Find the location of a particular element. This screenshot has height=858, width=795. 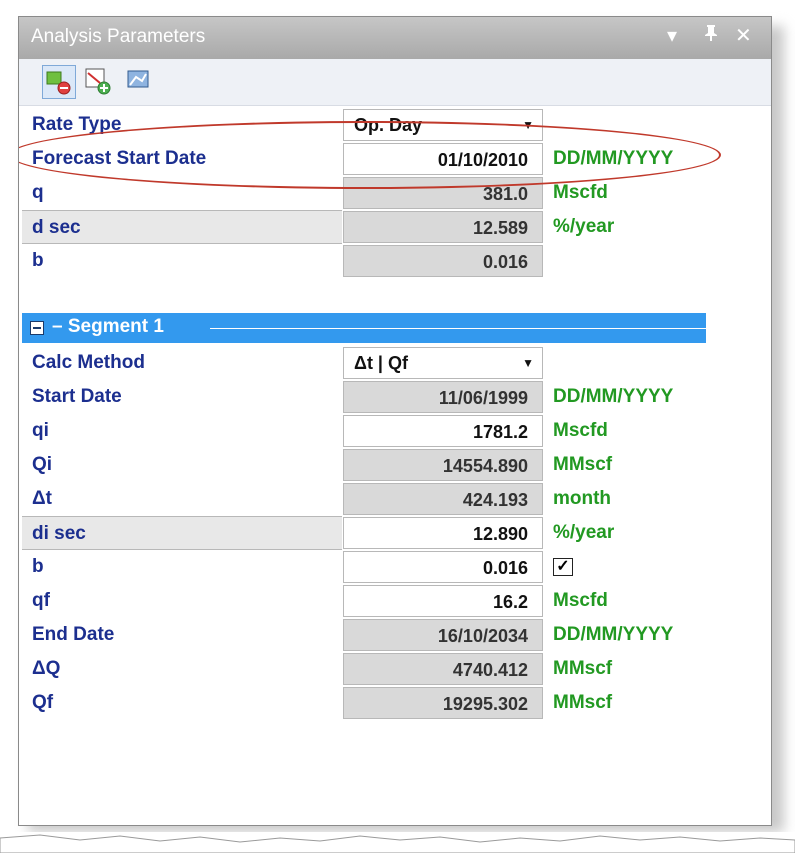

calc-method-dropdown: Δt | Qf ▼ is located at coordinates (443, 363).